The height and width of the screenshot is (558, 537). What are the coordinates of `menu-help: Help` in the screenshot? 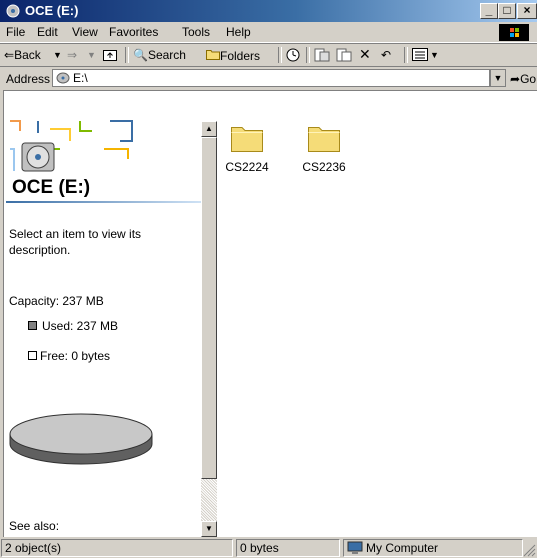 It's located at (238, 32).